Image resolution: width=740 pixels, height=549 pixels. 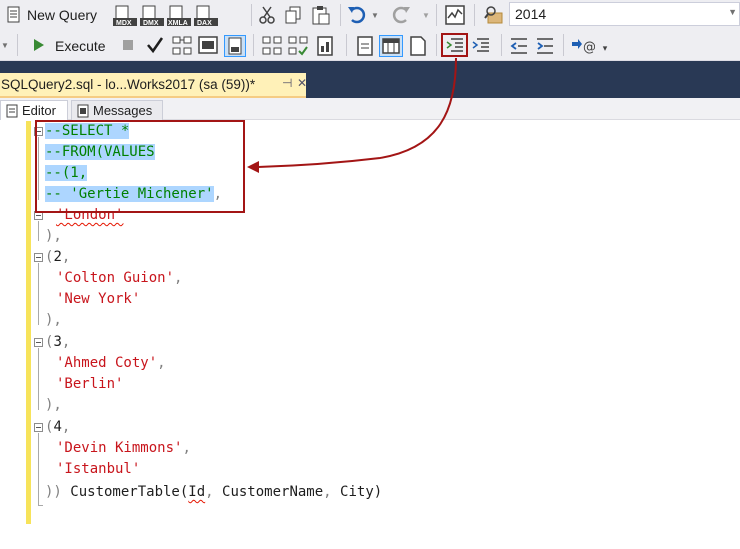 I want to click on results-to-grid-icon, so click(x=235, y=46).